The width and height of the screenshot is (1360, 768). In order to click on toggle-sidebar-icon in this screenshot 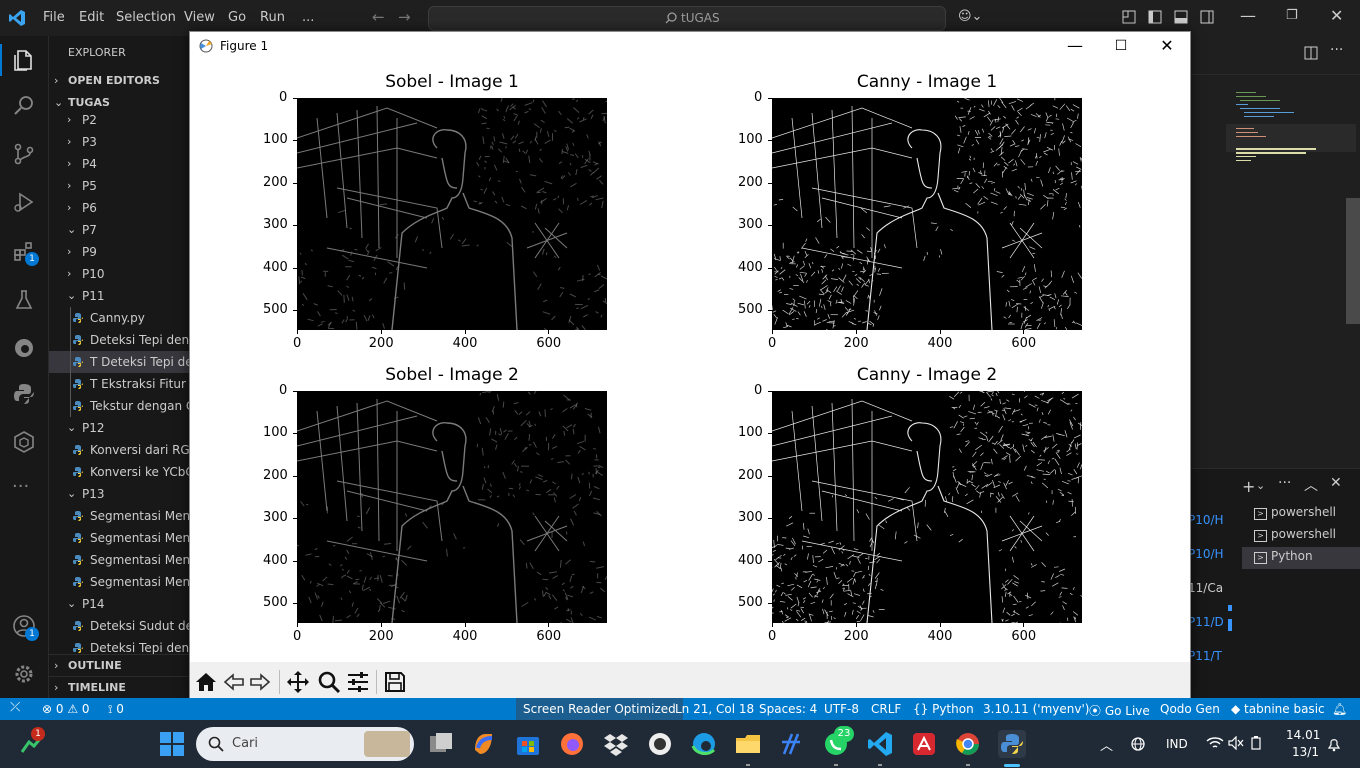, I will do `click(1155, 17)`.